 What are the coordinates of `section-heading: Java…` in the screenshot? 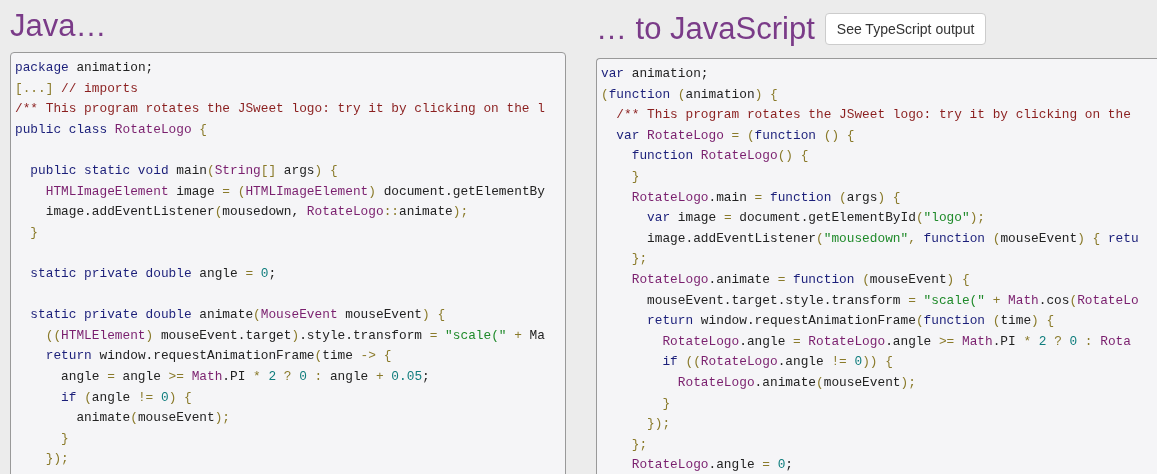 It's located at (58, 26).